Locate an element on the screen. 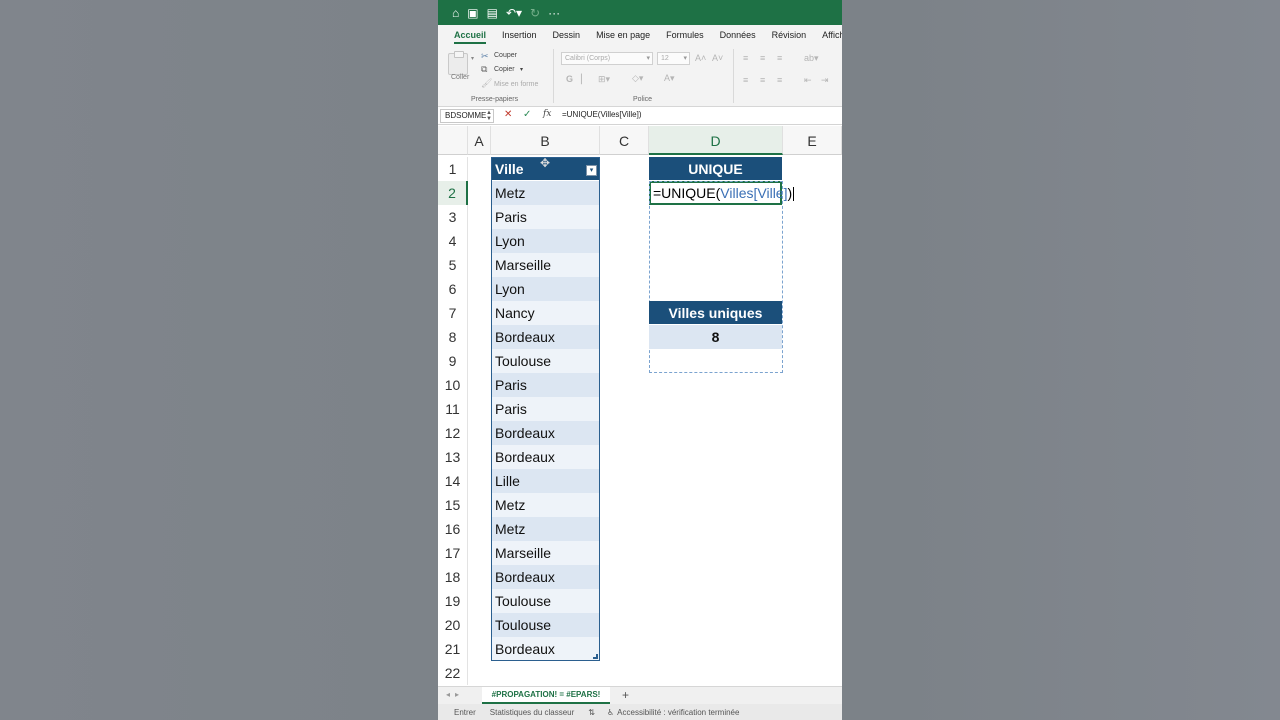  row-header-4: 4 is located at coordinates (453, 241).